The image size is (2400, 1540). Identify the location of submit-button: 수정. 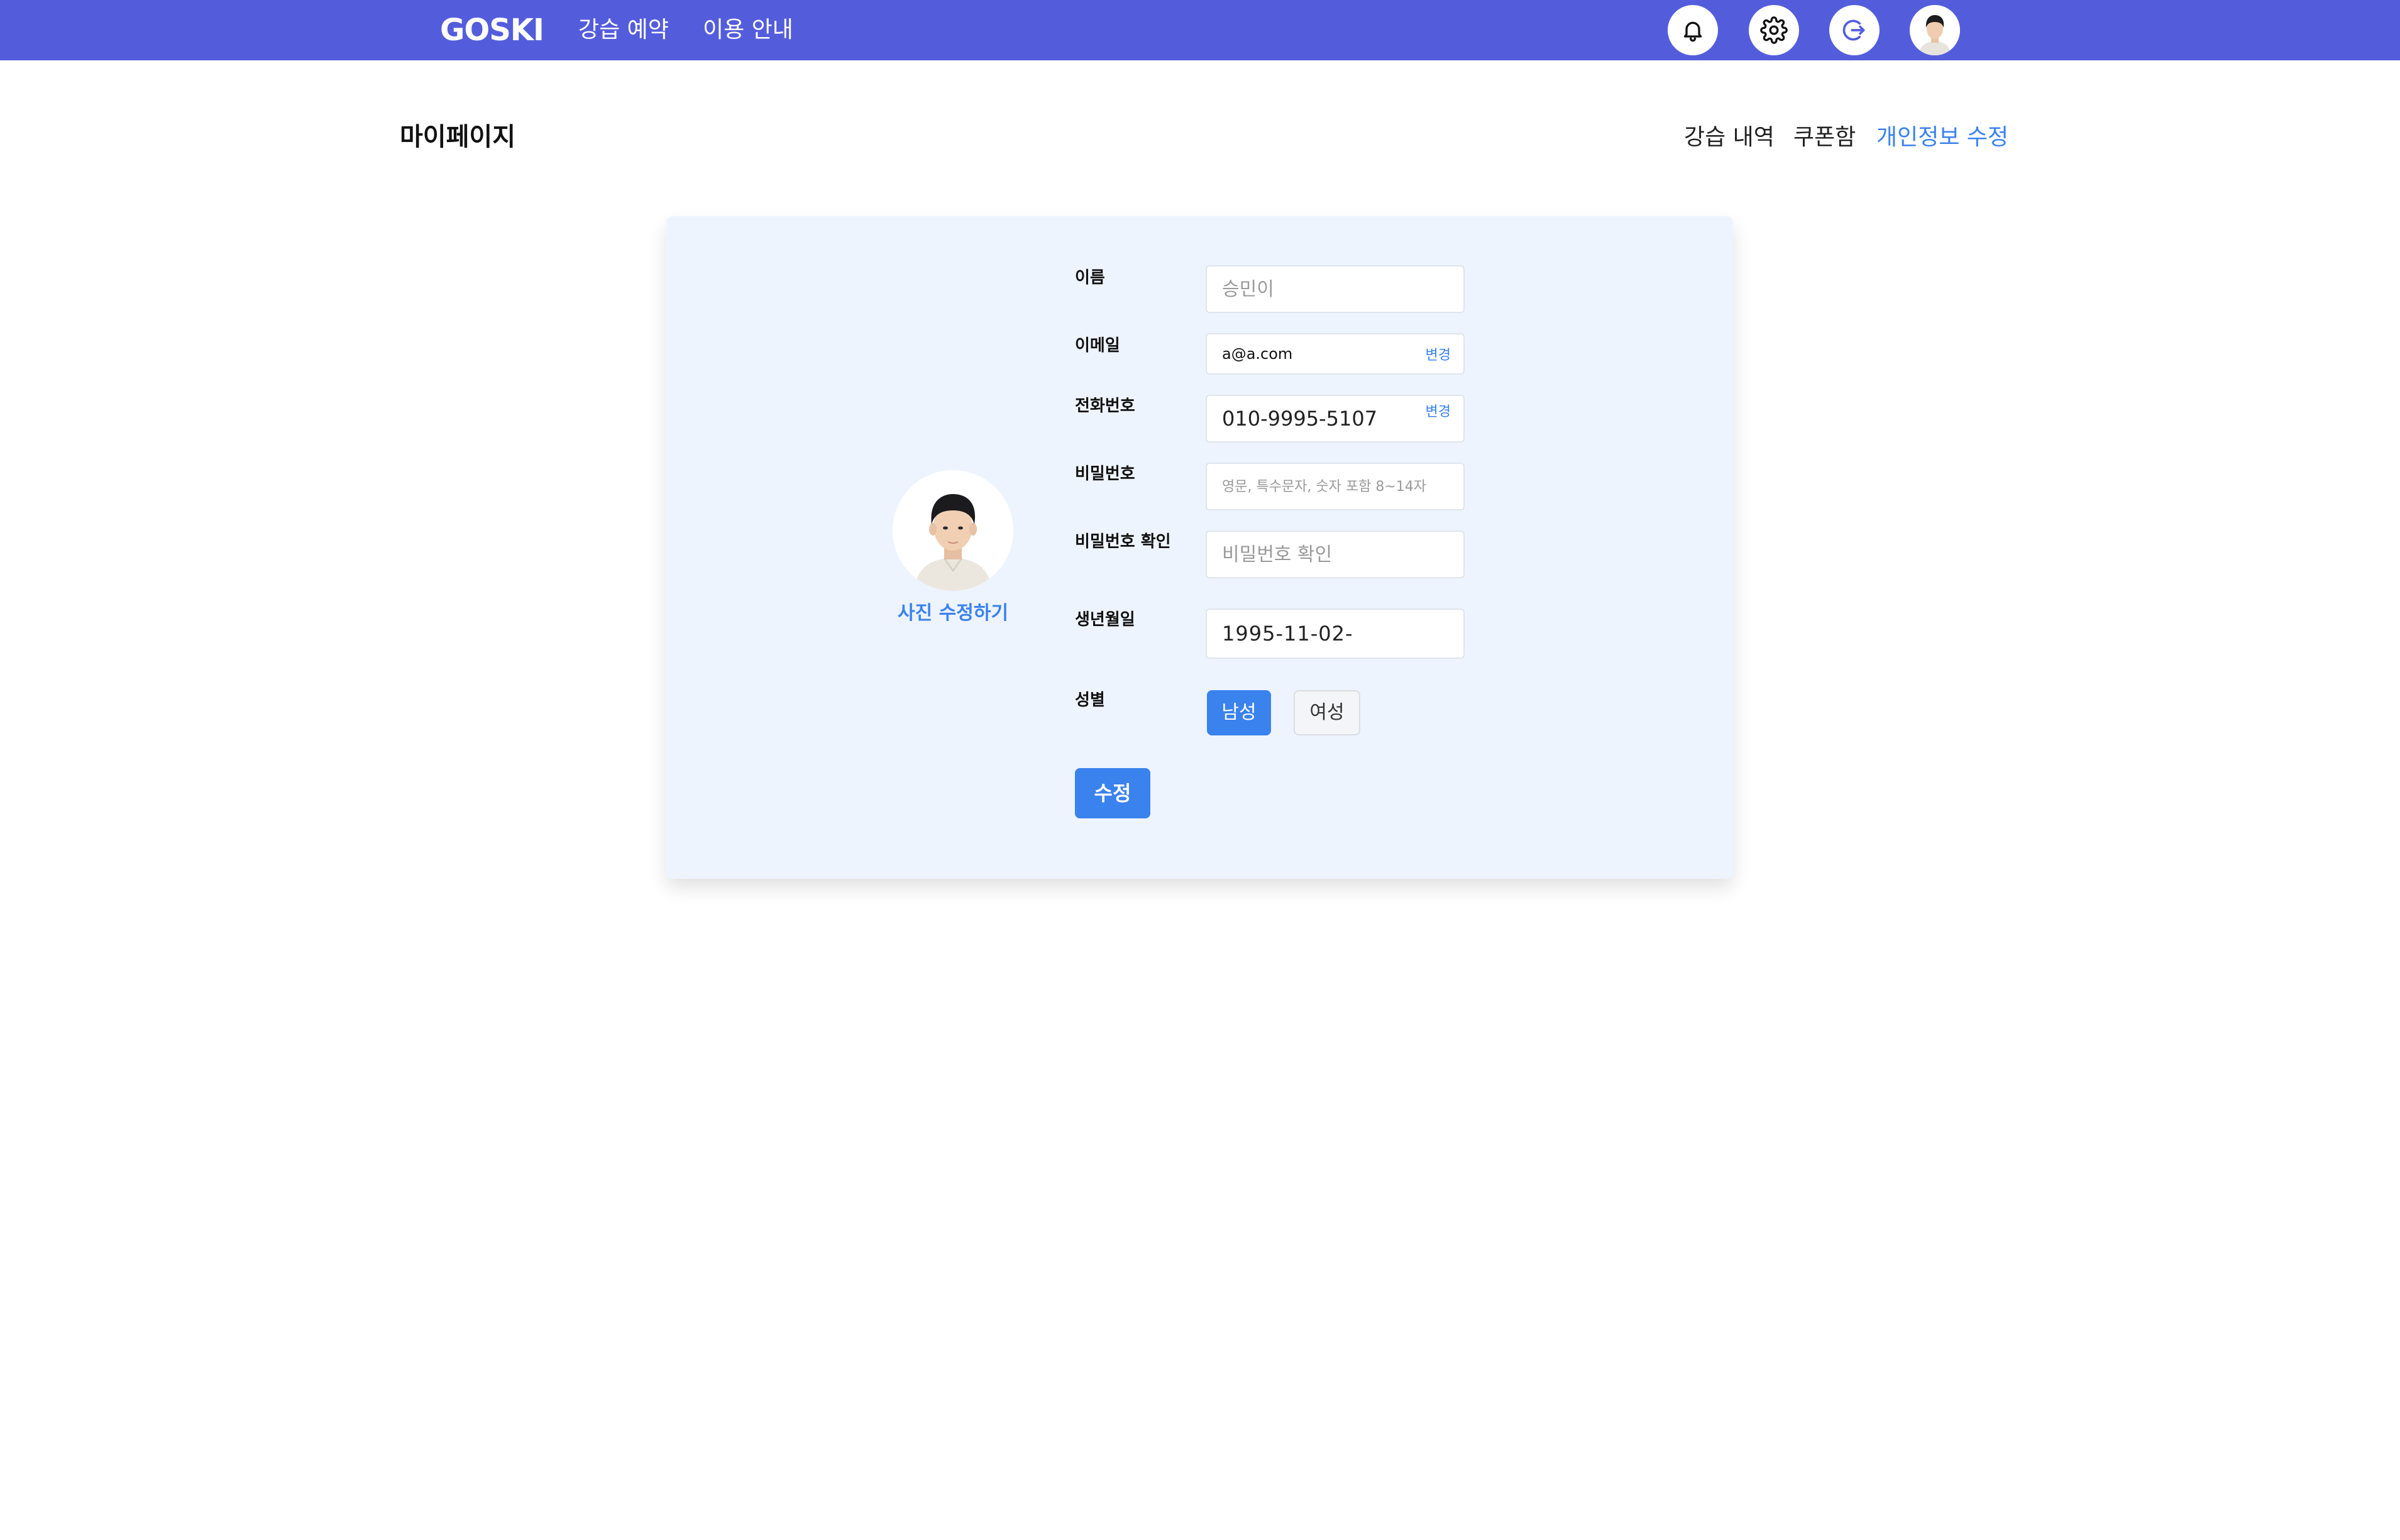
(1112, 793).